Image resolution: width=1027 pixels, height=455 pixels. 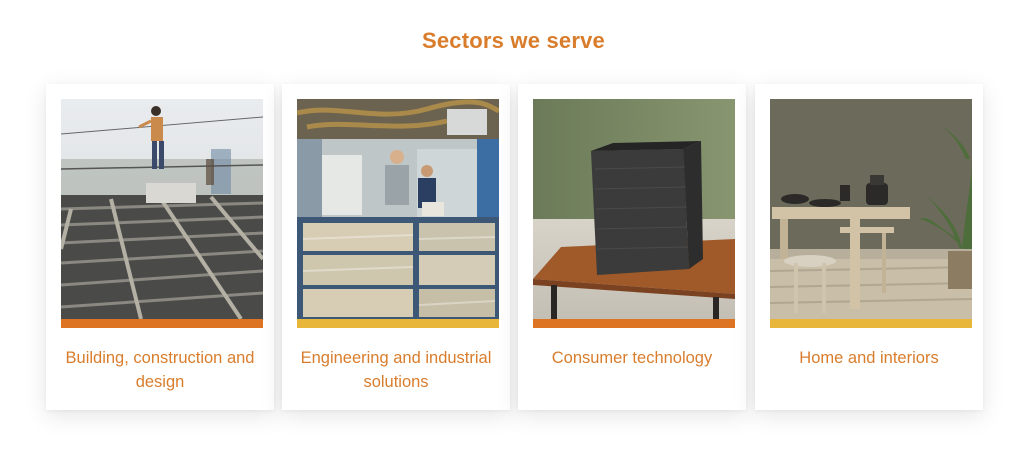 I want to click on factory-engineers-image, so click(x=398, y=209).